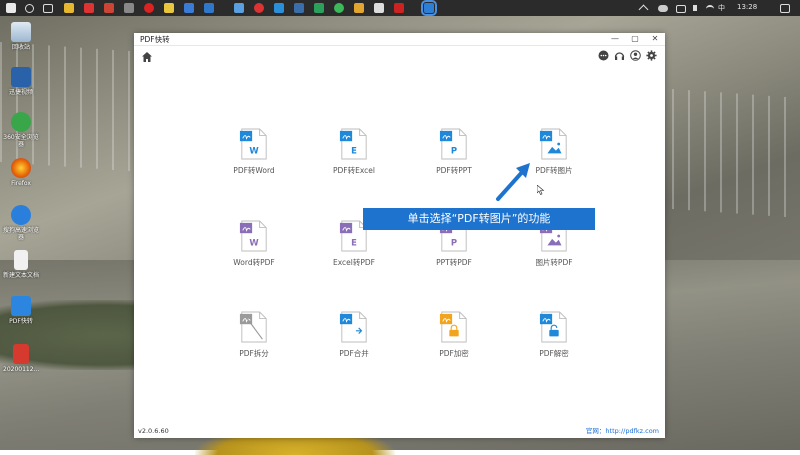 The image size is (800, 455). I want to click on chat-icon, so click(603, 55).